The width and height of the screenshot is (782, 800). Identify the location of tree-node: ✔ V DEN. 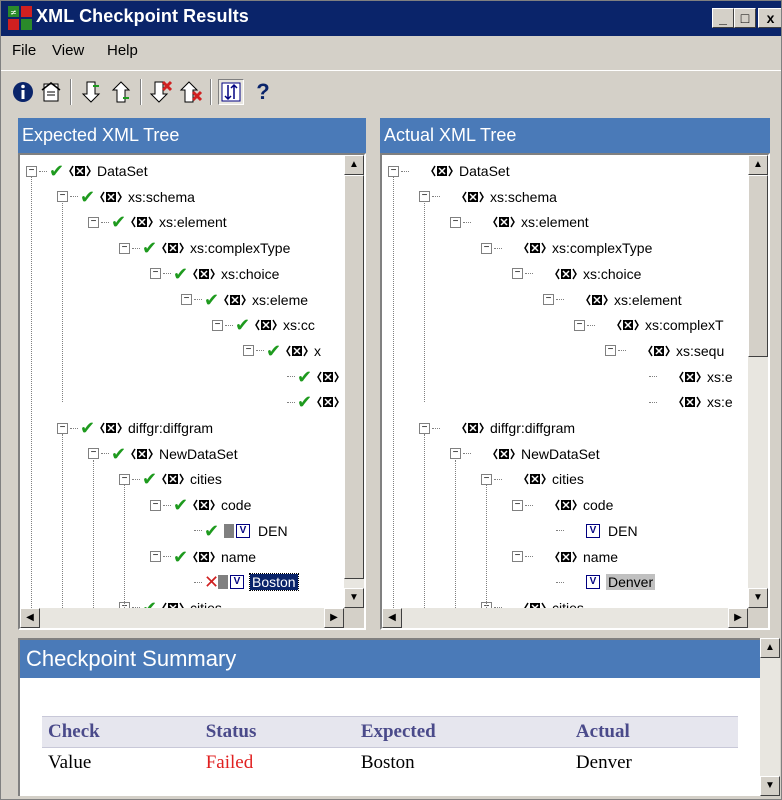
(235, 531).